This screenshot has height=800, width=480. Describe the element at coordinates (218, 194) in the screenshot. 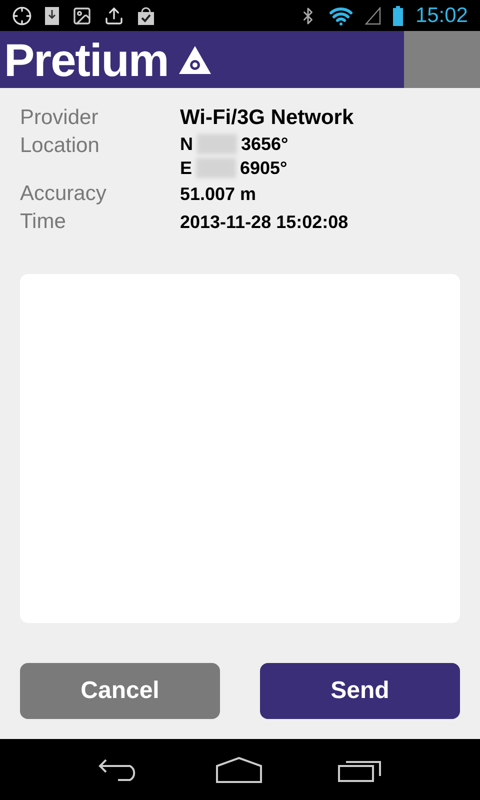

I see `info-value: 51.007 m` at that location.